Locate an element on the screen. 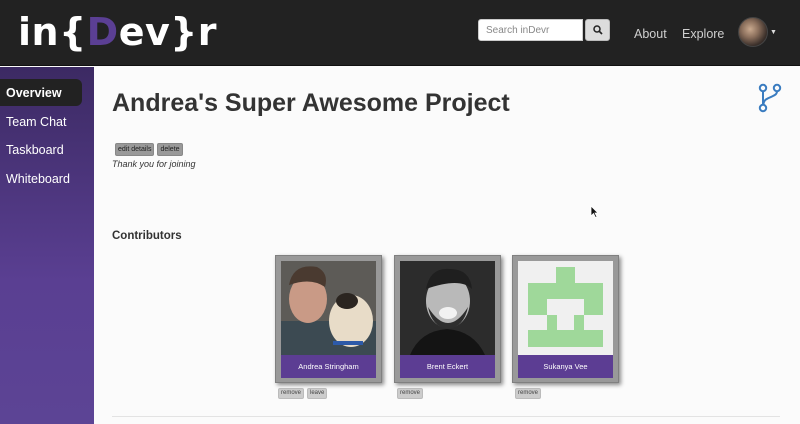 The image size is (800, 424). chevron-down-icon: ▼ is located at coordinates (773, 32).